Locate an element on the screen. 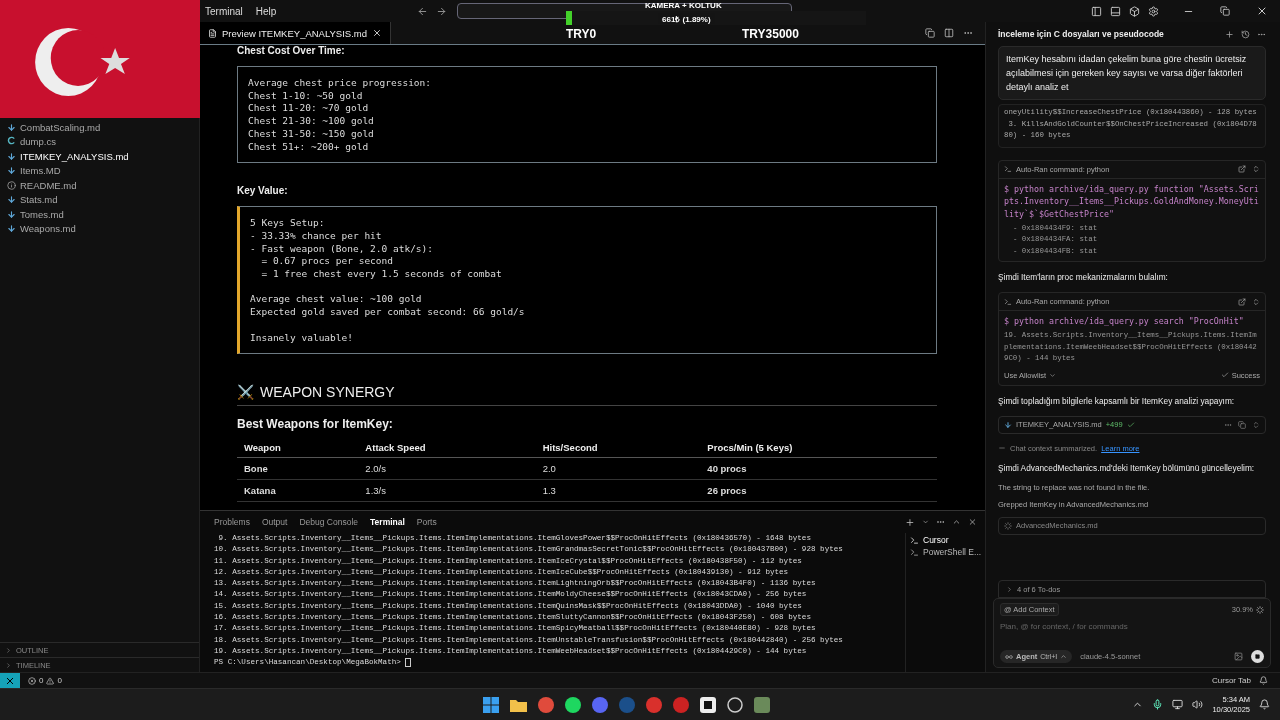 The height and width of the screenshot is (720, 1280). column-header: Hits/Second is located at coordinates (618, 448).